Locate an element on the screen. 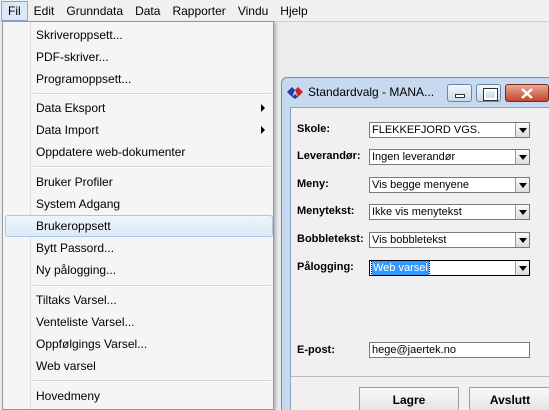 Image resolution: width=549 pixels, height=410 pixels. menu-hjelp: Hjelp is located at coordinates (293, 11).